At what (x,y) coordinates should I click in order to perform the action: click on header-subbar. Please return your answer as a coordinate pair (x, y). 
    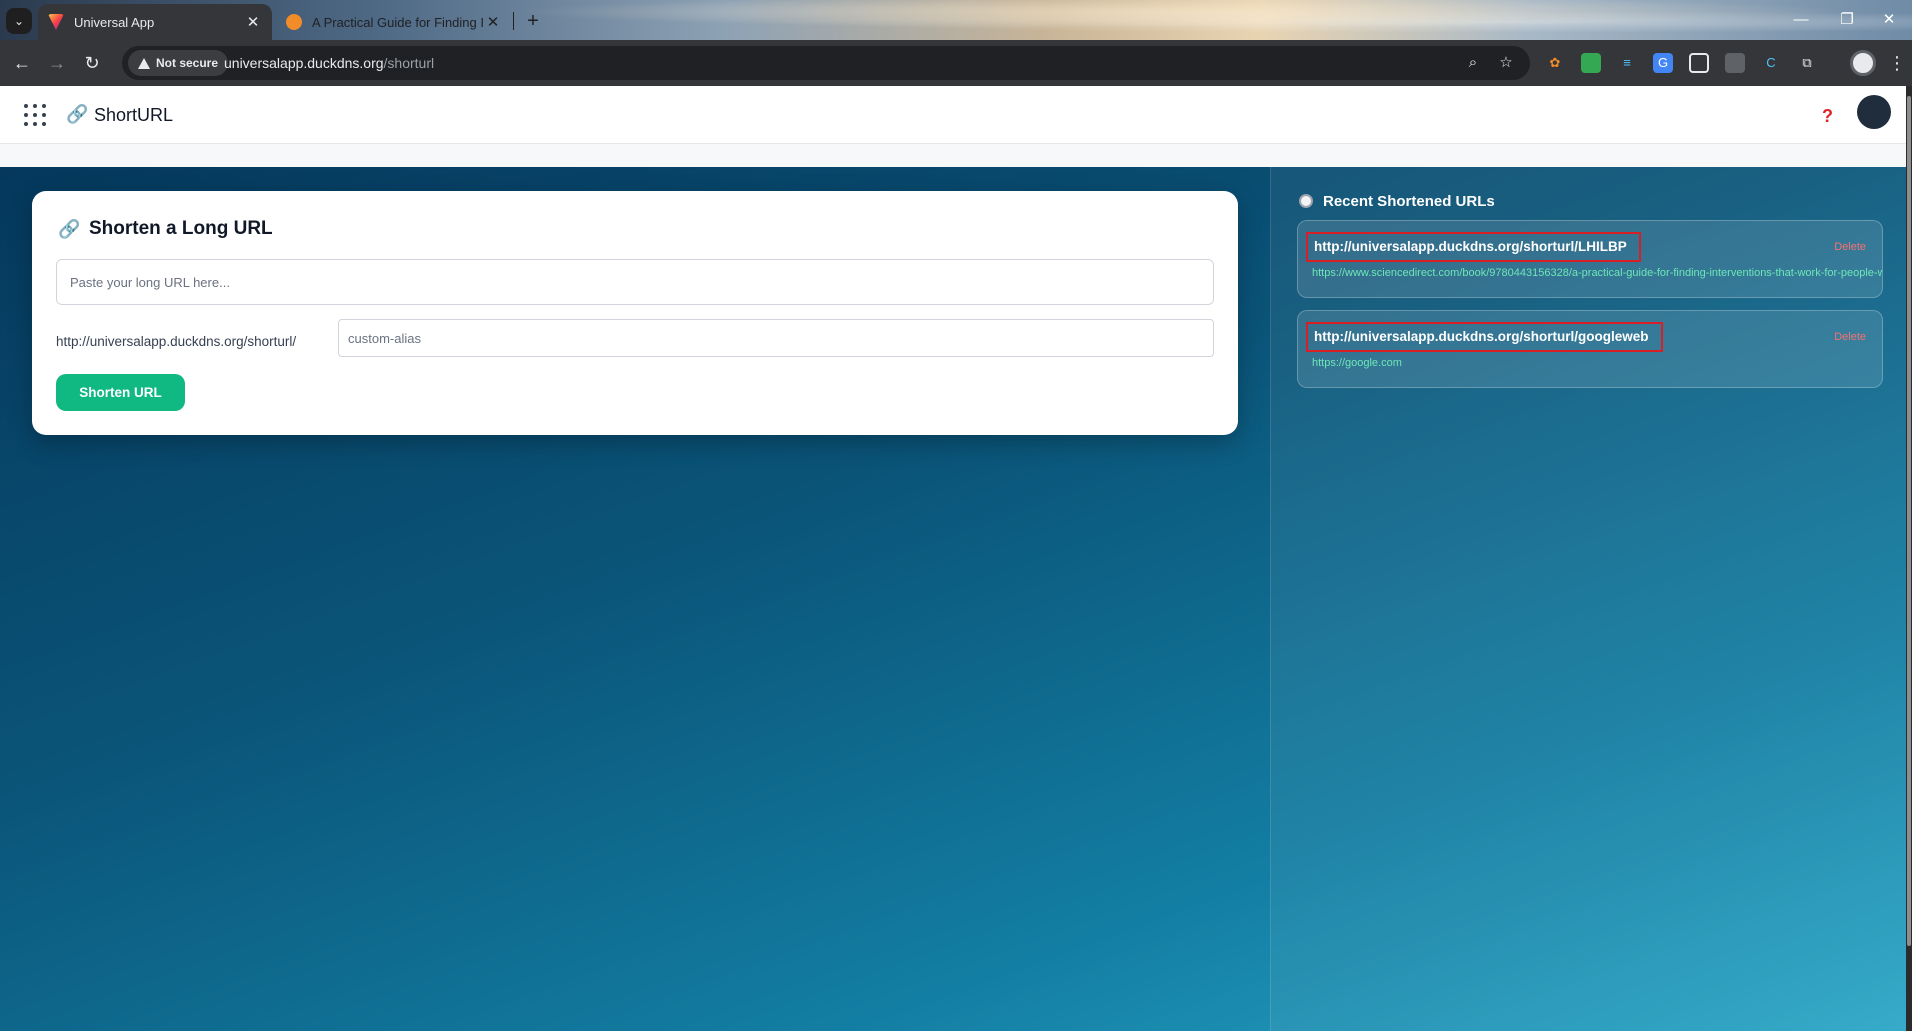
    Looking at the image, I should click on (953, 155).